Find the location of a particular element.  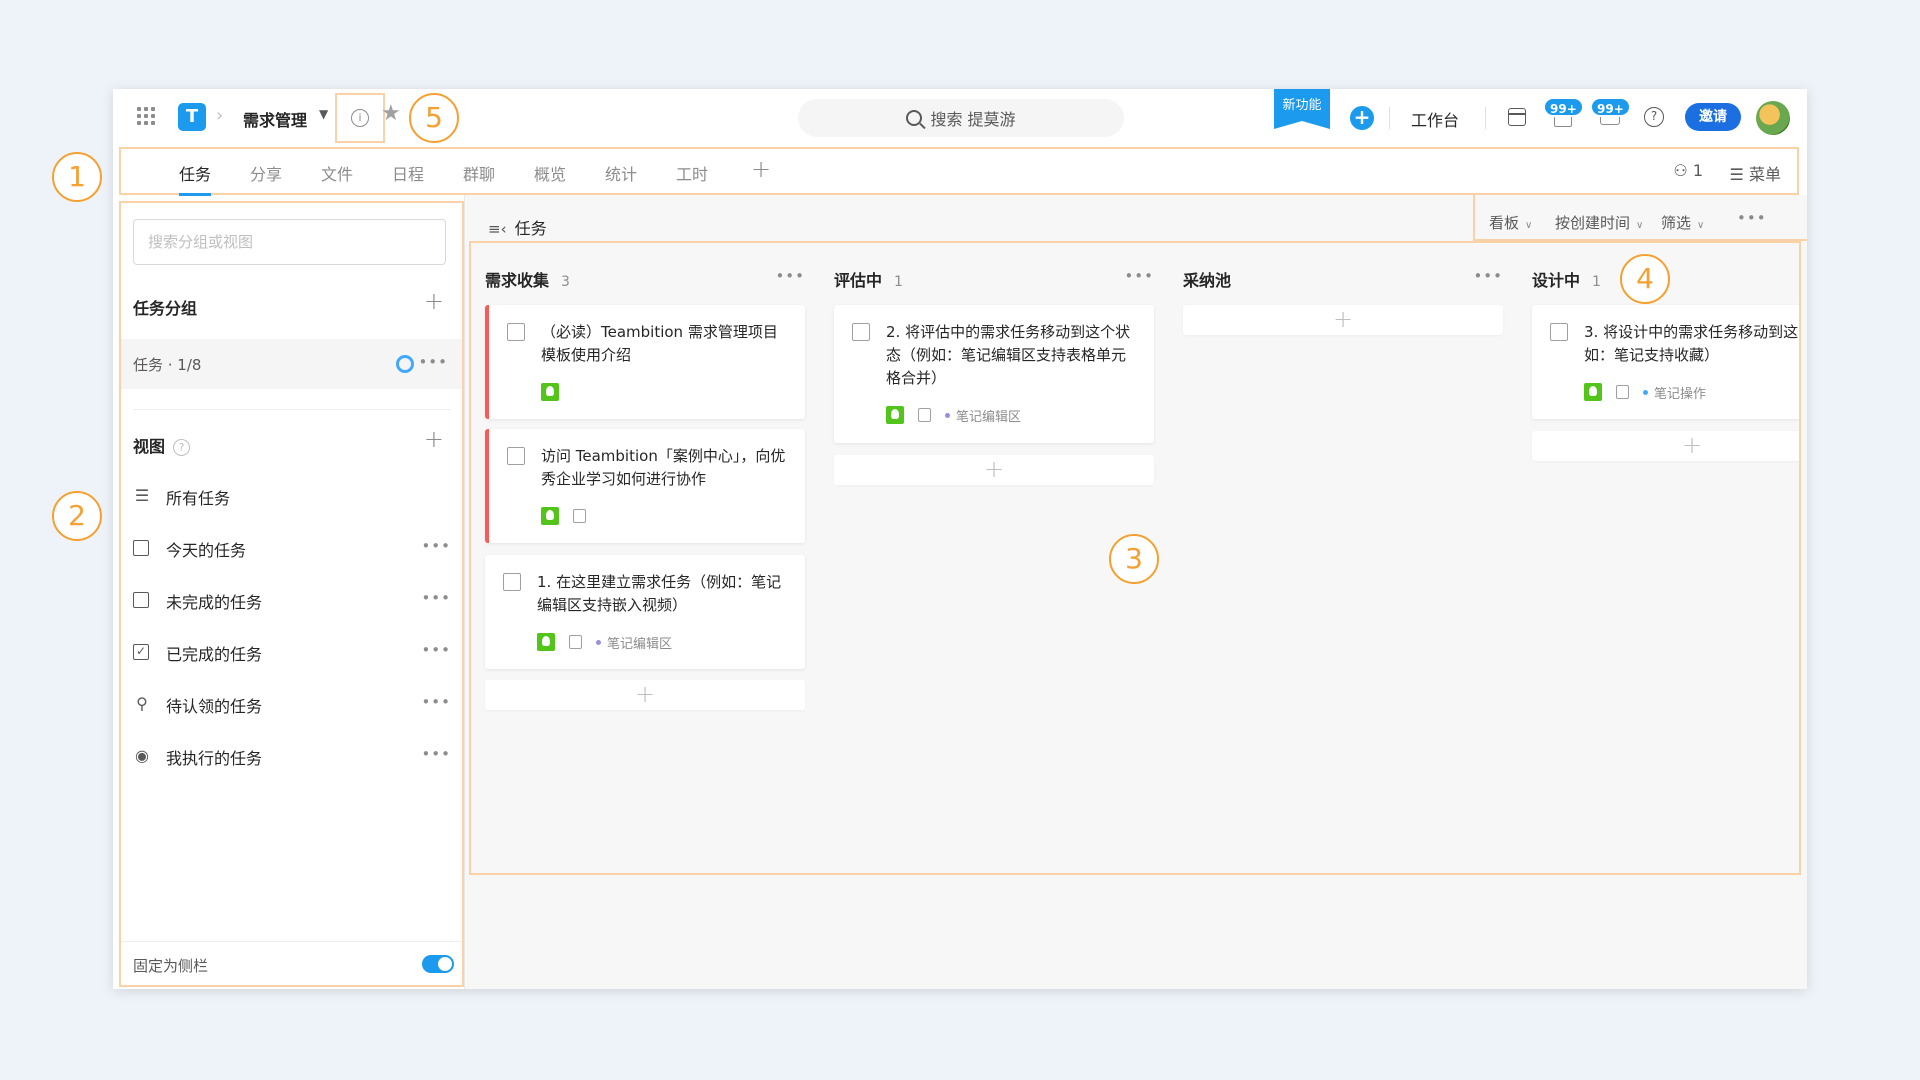

tab-files: 文件 is located at coordinates (337, 173).